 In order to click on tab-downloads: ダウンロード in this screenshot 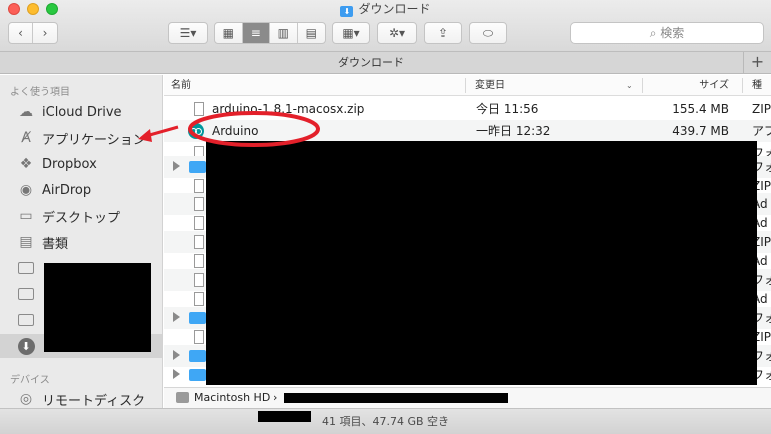, I will do `click(371, 63)`.